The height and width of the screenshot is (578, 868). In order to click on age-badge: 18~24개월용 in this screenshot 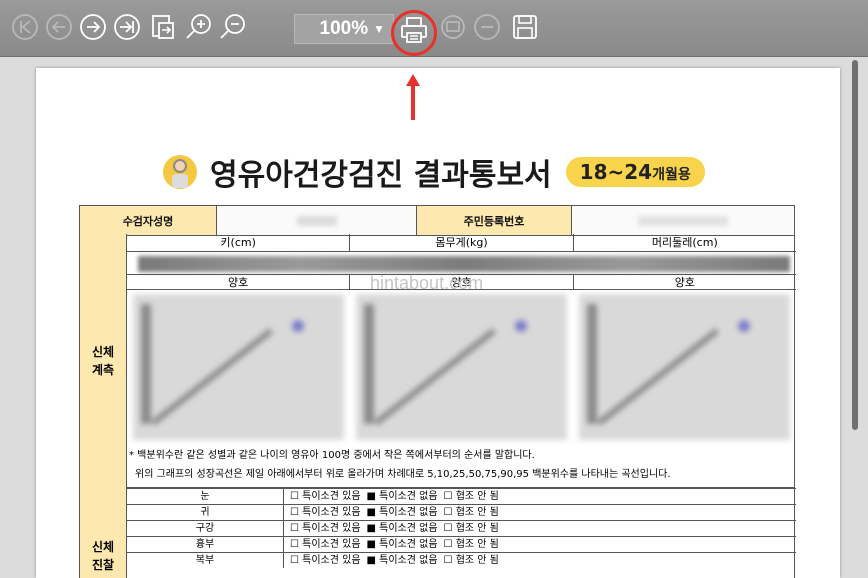, I will do `click(635, 172)`.